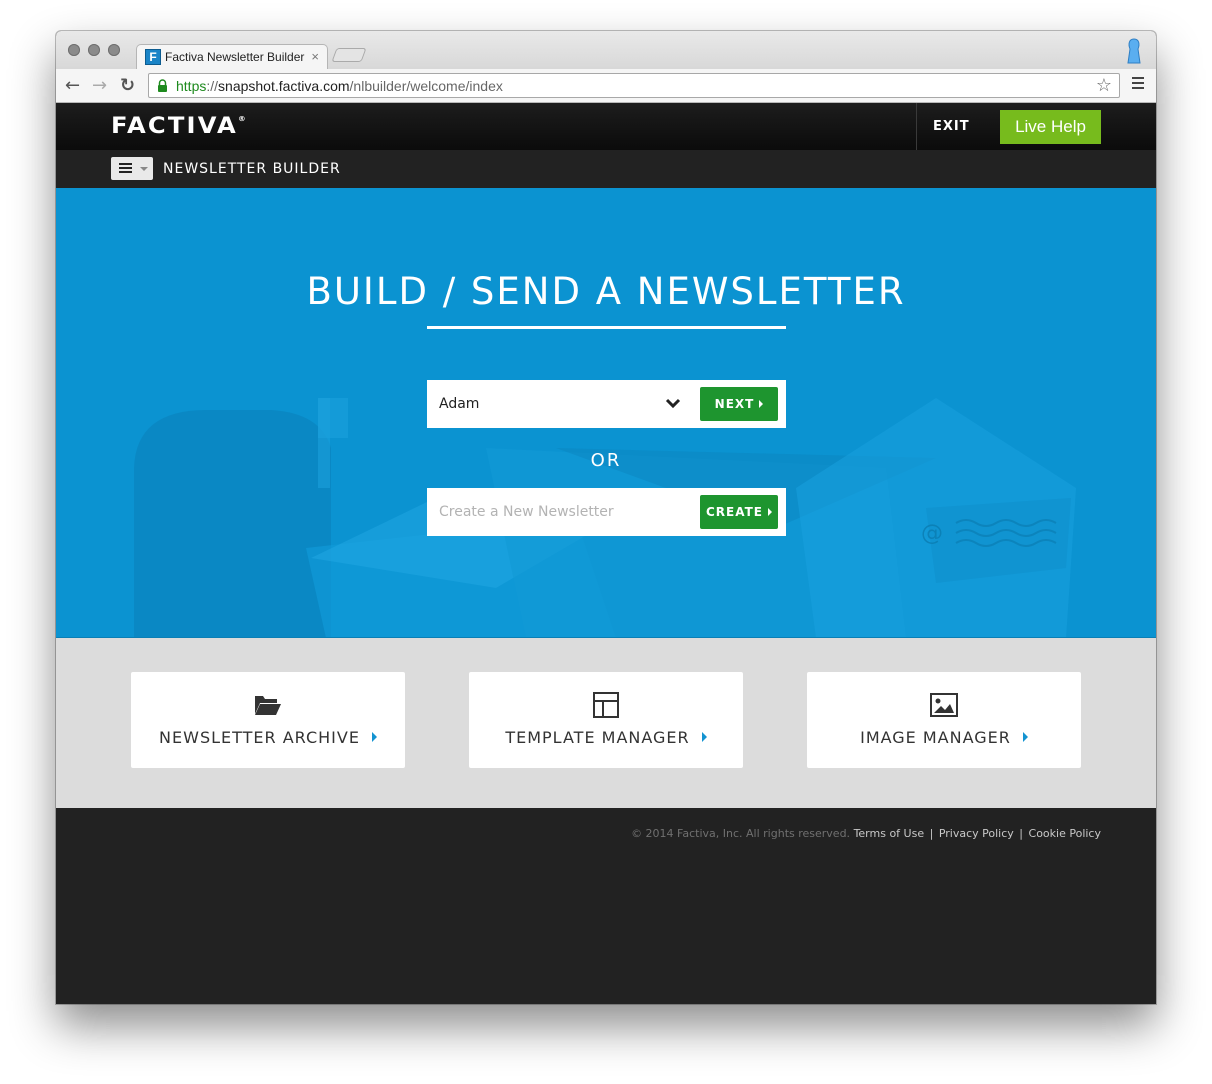 The width and height of the screenshot is (1212, 1084). What do you see at coordinates (562, 512) in the screenshot?
I see `new-newsletter-input` at bounding box center [562, 512].